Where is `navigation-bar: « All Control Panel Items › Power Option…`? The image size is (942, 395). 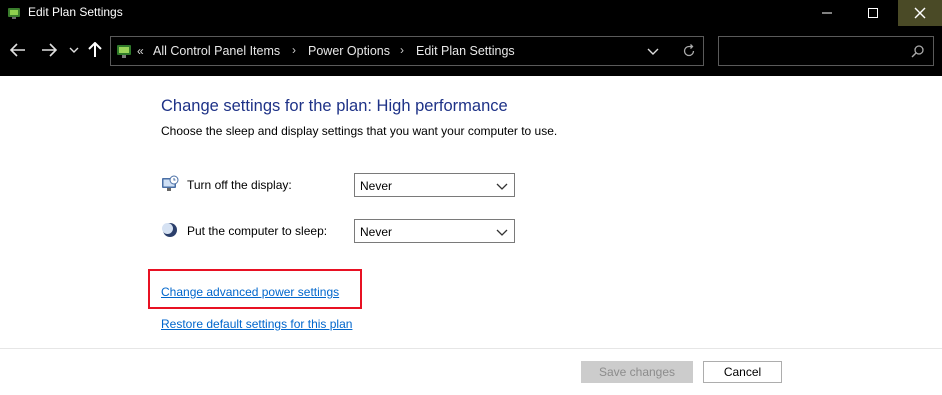
navigation-bar: « All Control Panel Items › Power Option… is located at coordinates (471, 51).